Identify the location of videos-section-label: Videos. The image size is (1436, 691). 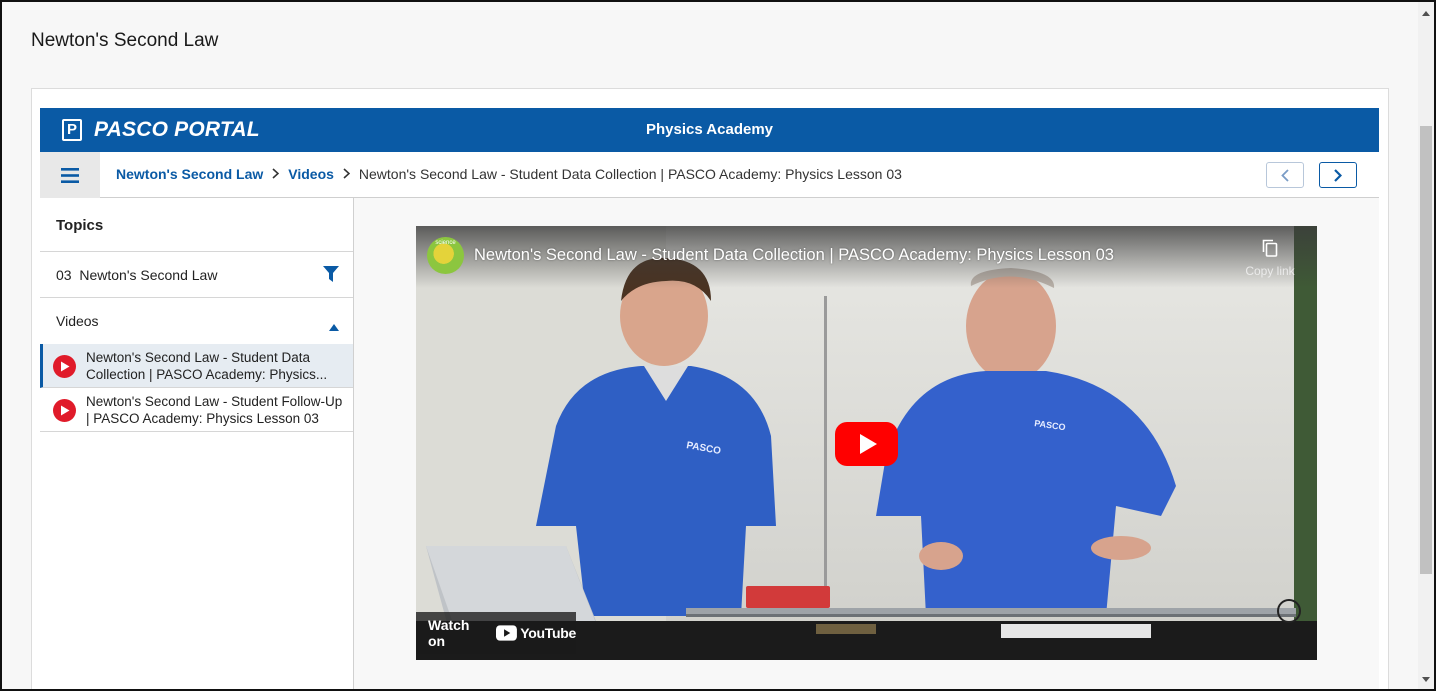
(77, 321).